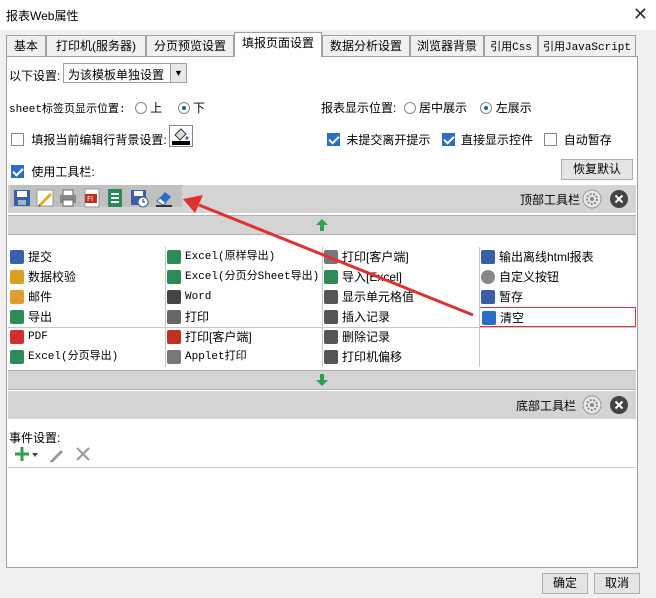 This screenshot has width=656, height=598. Describe the element at coordinates (372, 277) in the screenshot. I see `option-label: 导入[Excel]` at that location.